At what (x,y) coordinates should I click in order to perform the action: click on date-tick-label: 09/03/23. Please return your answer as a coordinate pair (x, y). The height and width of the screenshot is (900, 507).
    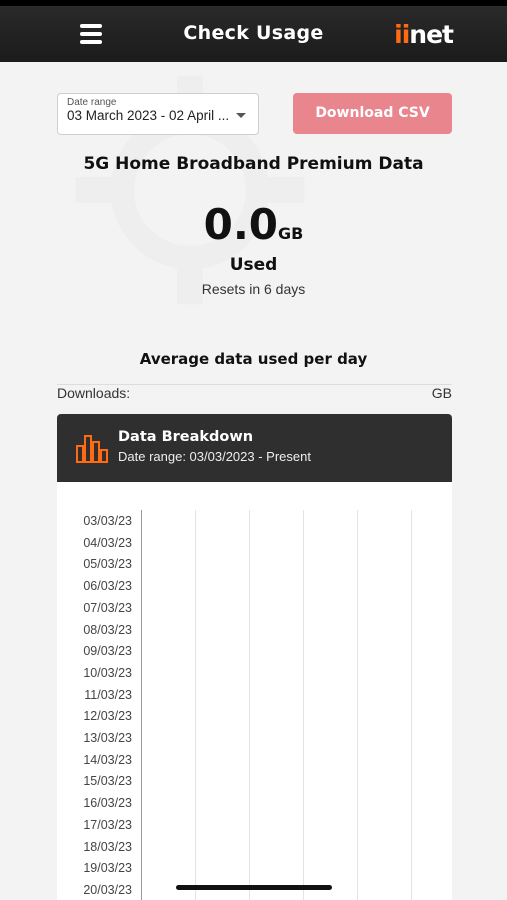
    Looking at the image, I should click on (107, 651).